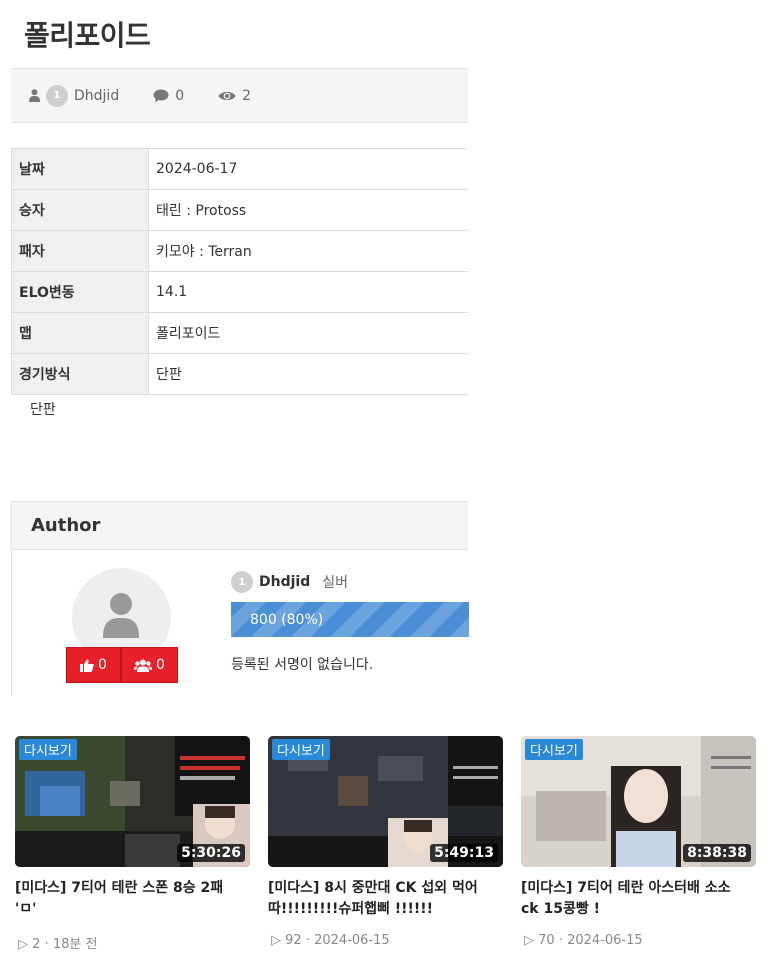 This screenshot has height=955, width=771. What do you see at coordinates (87, 665) in the screenshot?
I see `thumbs-up-icon` at bounding box center [87, 665].